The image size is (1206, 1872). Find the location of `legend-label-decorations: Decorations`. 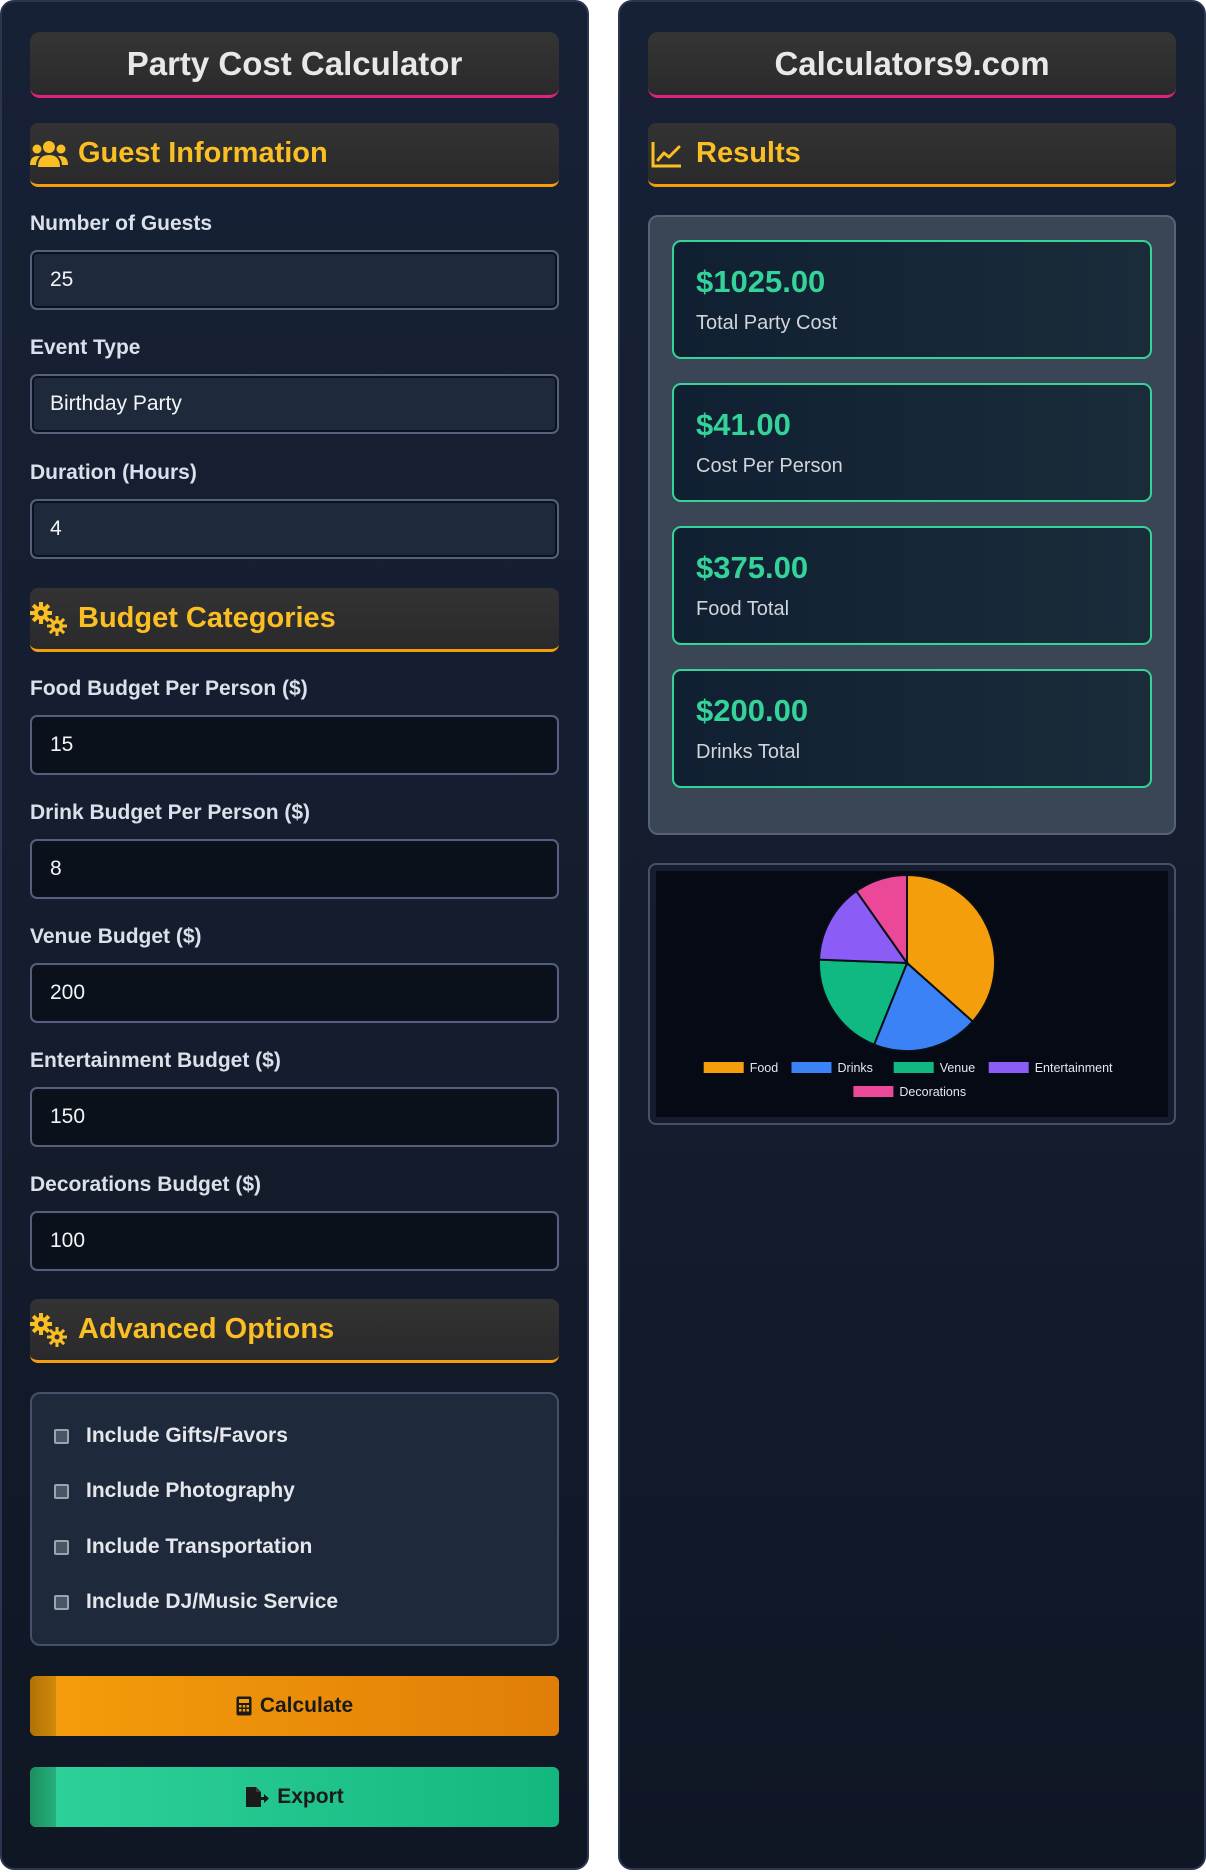

legend-label-decorations: Decorations is located at coordinates (932, 1092).